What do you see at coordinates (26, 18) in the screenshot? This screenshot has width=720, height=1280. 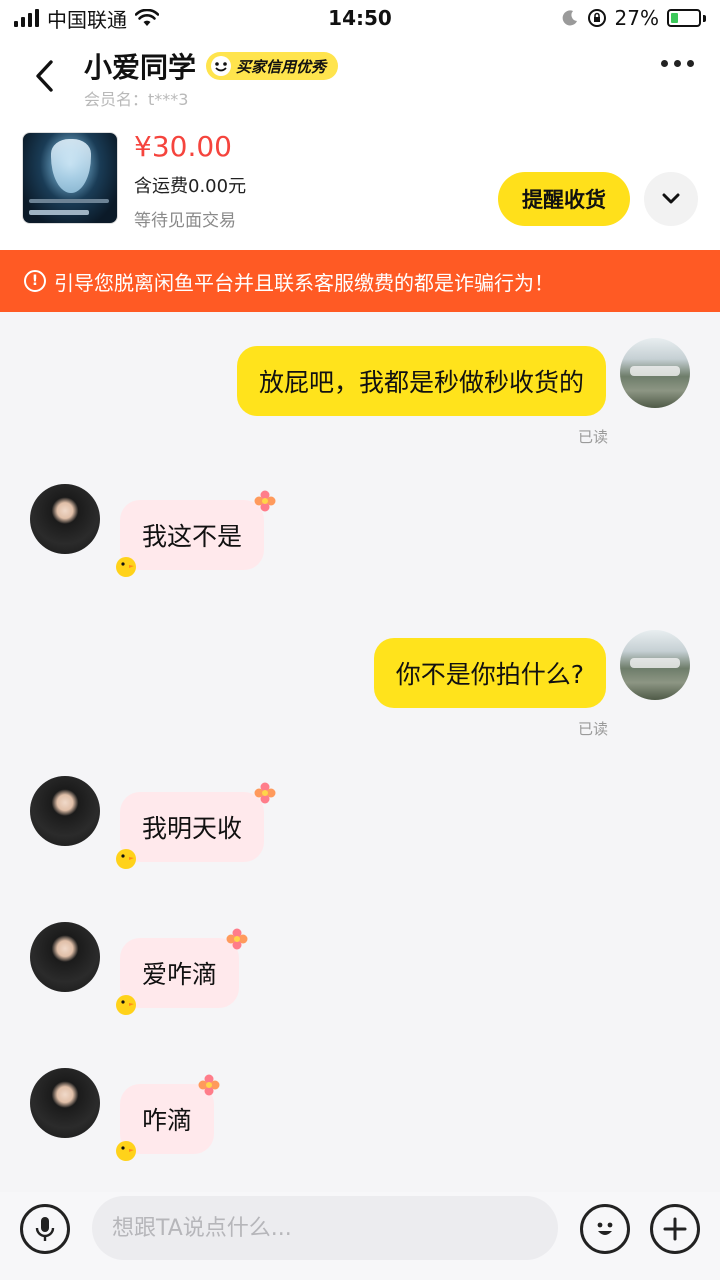 I see `signal-icon` at bounding box center [26, 18].